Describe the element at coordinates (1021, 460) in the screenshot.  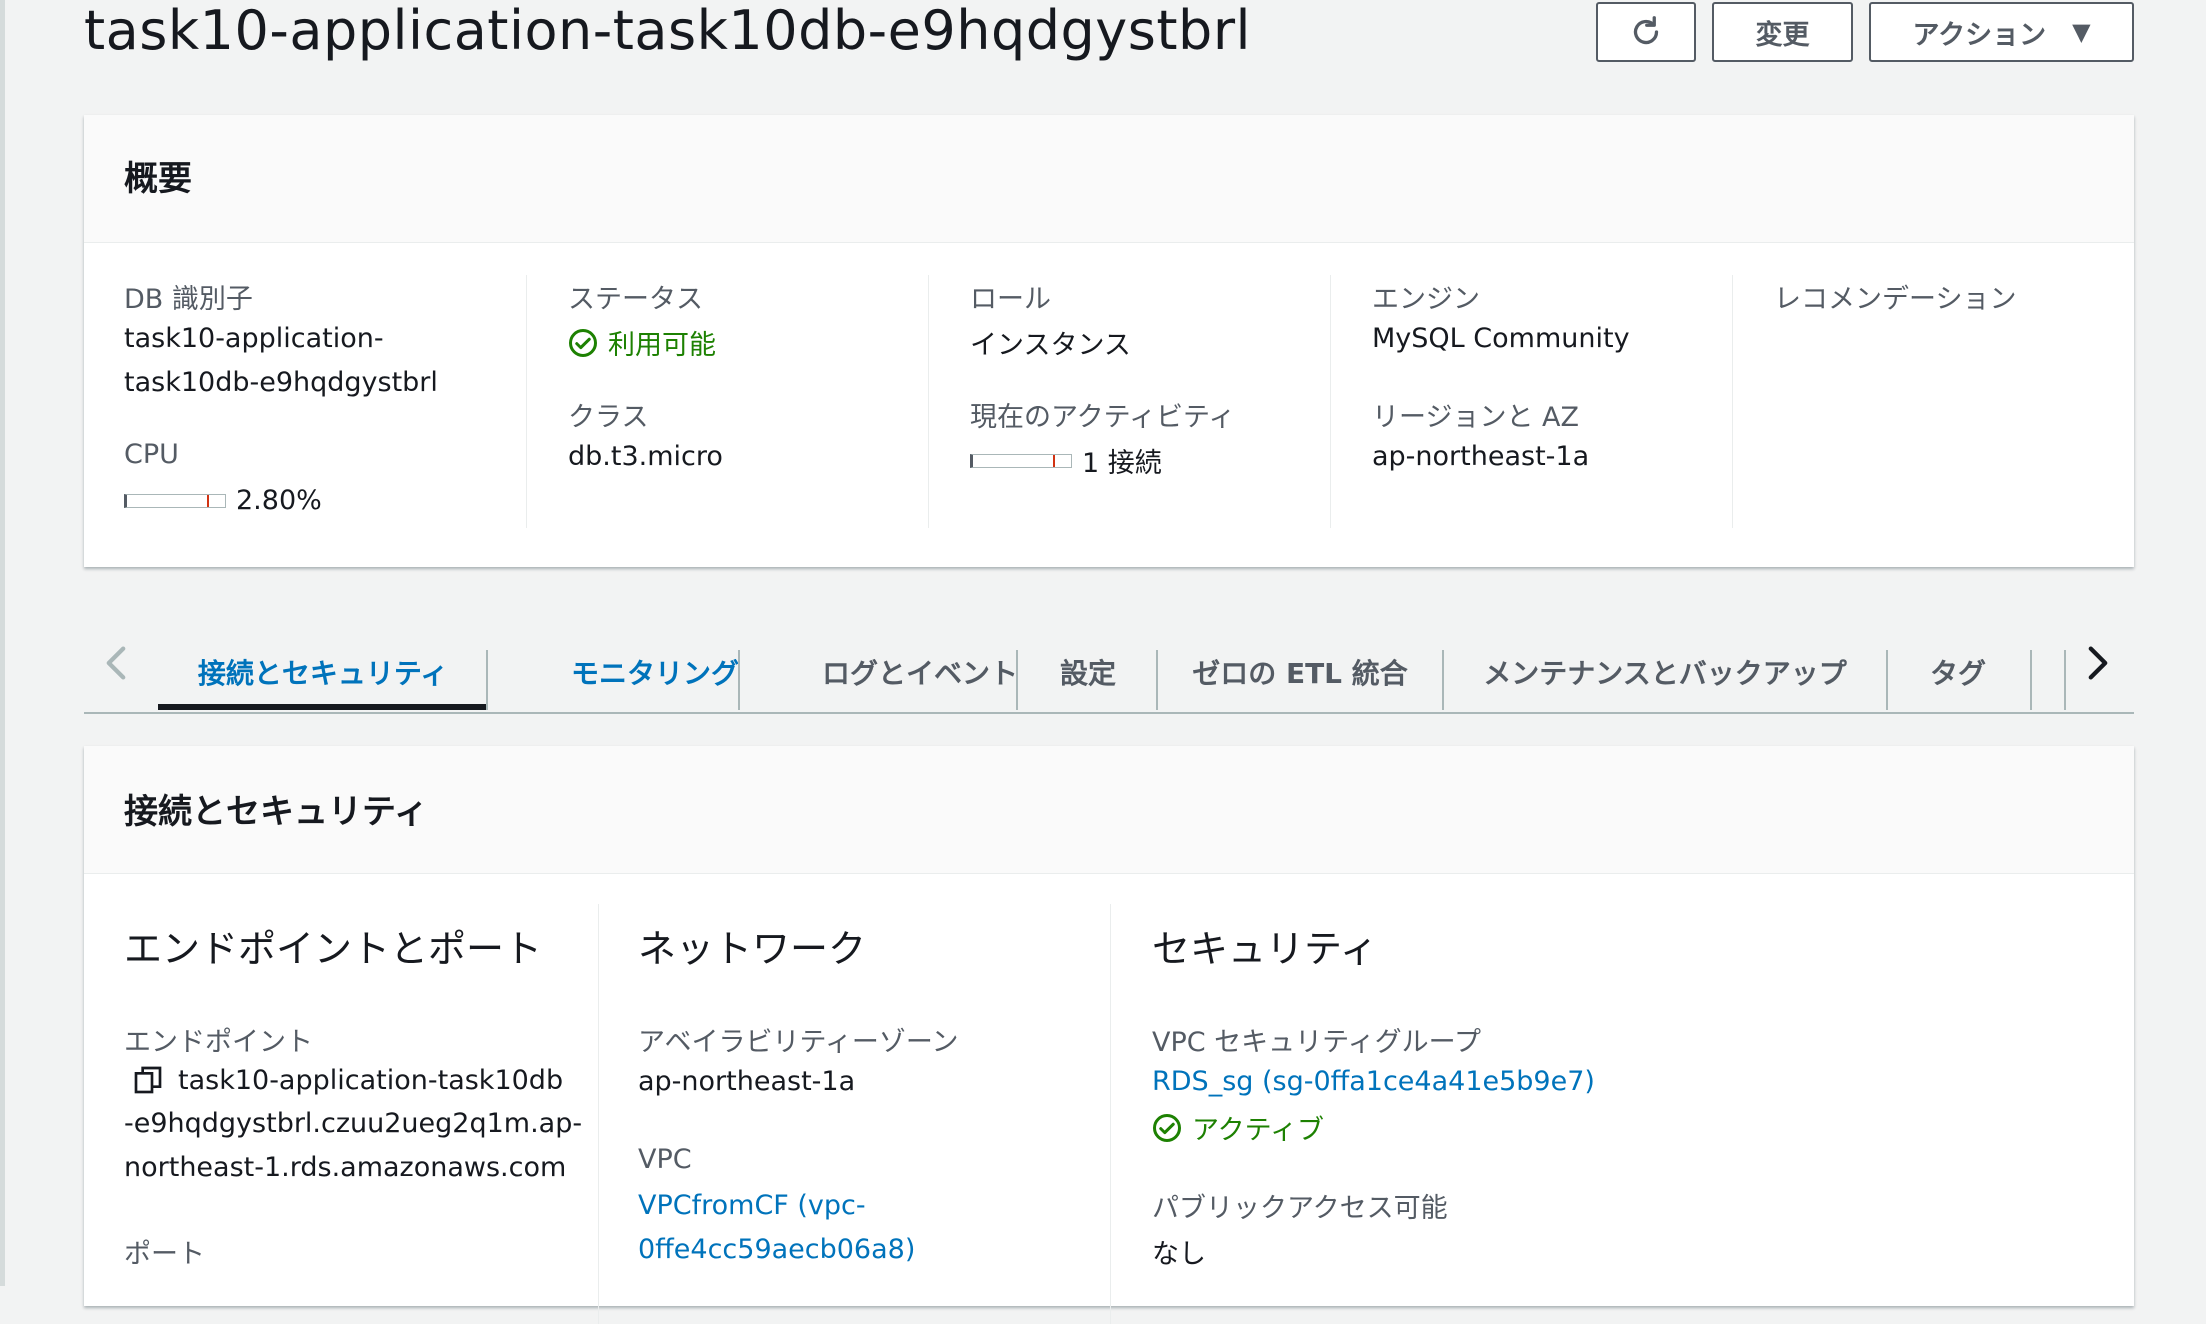
I see `activity-progress-bar` at that location.